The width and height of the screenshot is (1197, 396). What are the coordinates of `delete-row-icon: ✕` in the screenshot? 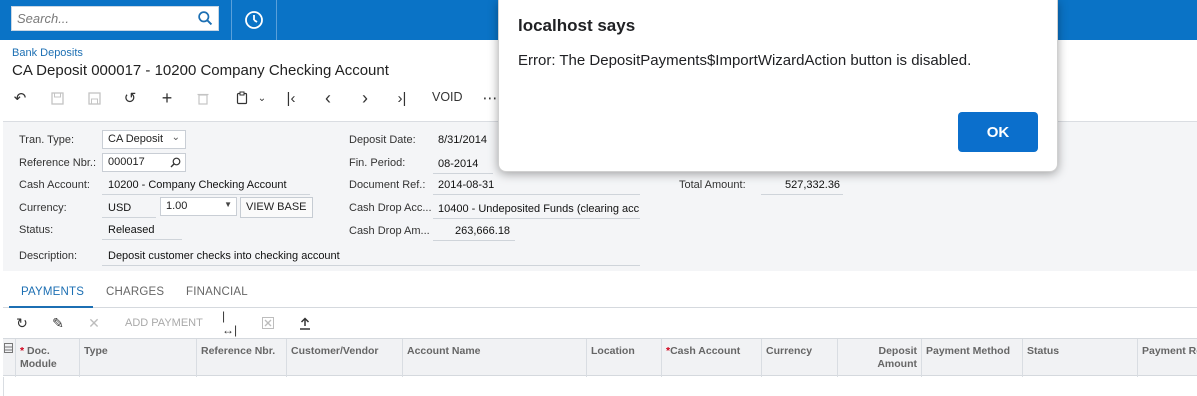 It's located at (94, 323).